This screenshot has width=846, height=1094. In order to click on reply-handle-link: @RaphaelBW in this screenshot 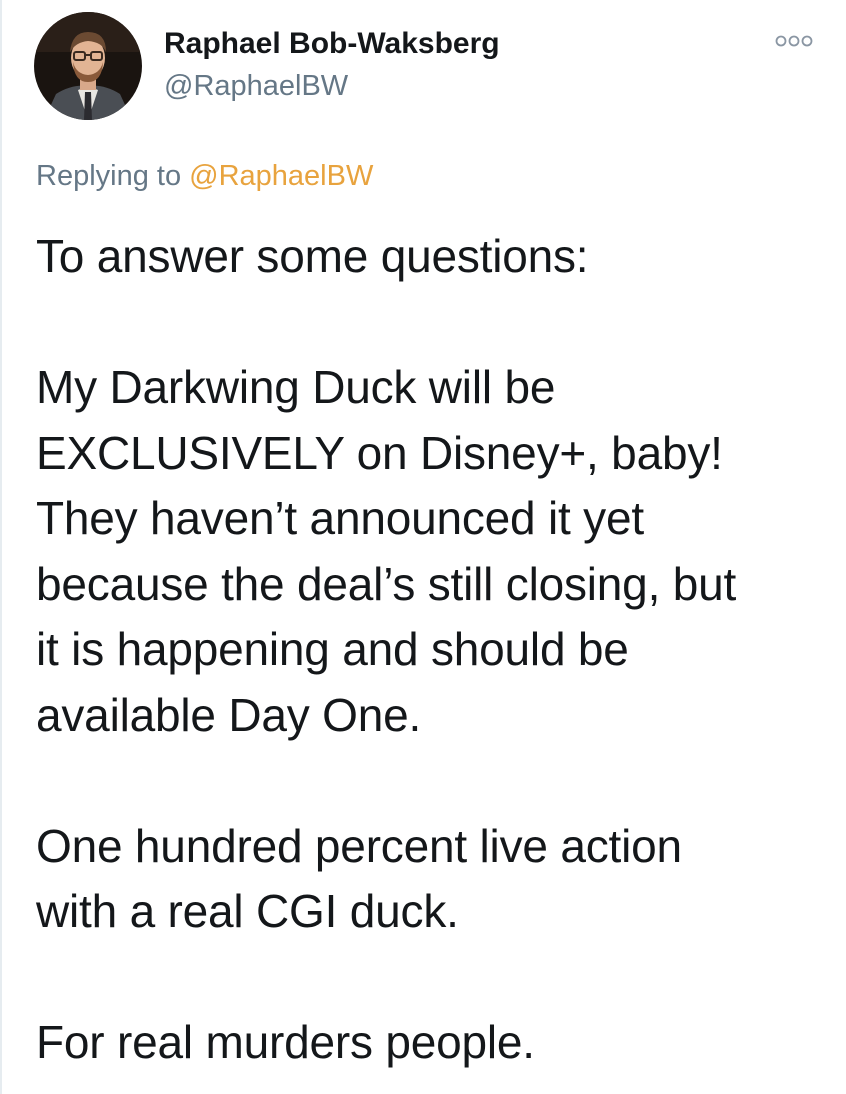, I will do `click(281, 176)`.